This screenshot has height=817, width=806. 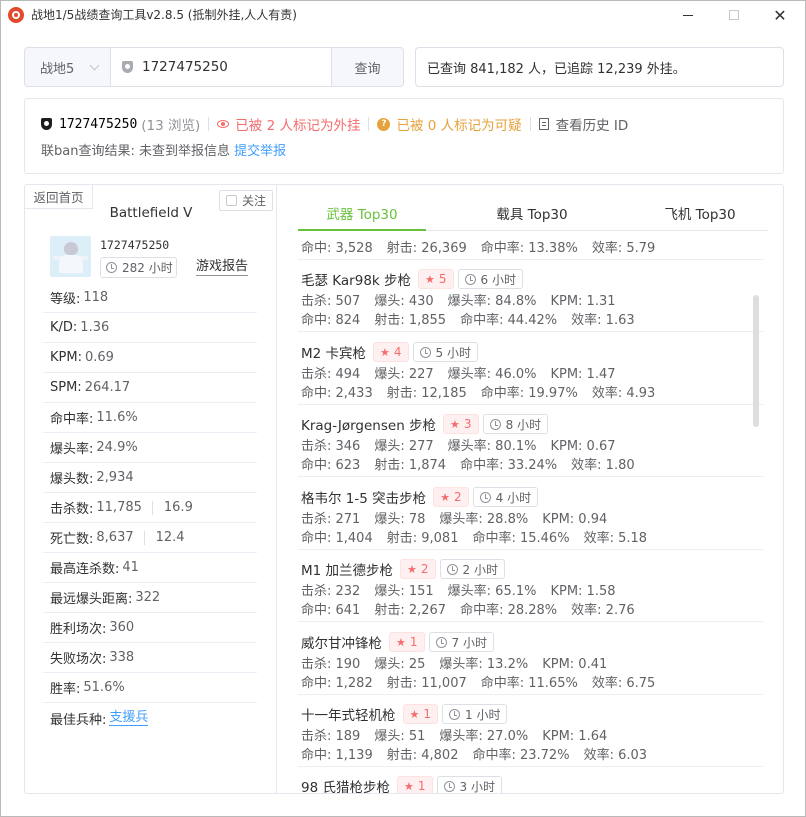 I want to click on weapon-line-1: 击杀: 494 爆头: 227 爆头率: 46.0% KPM: 1.47, so click(x=465, y=372).